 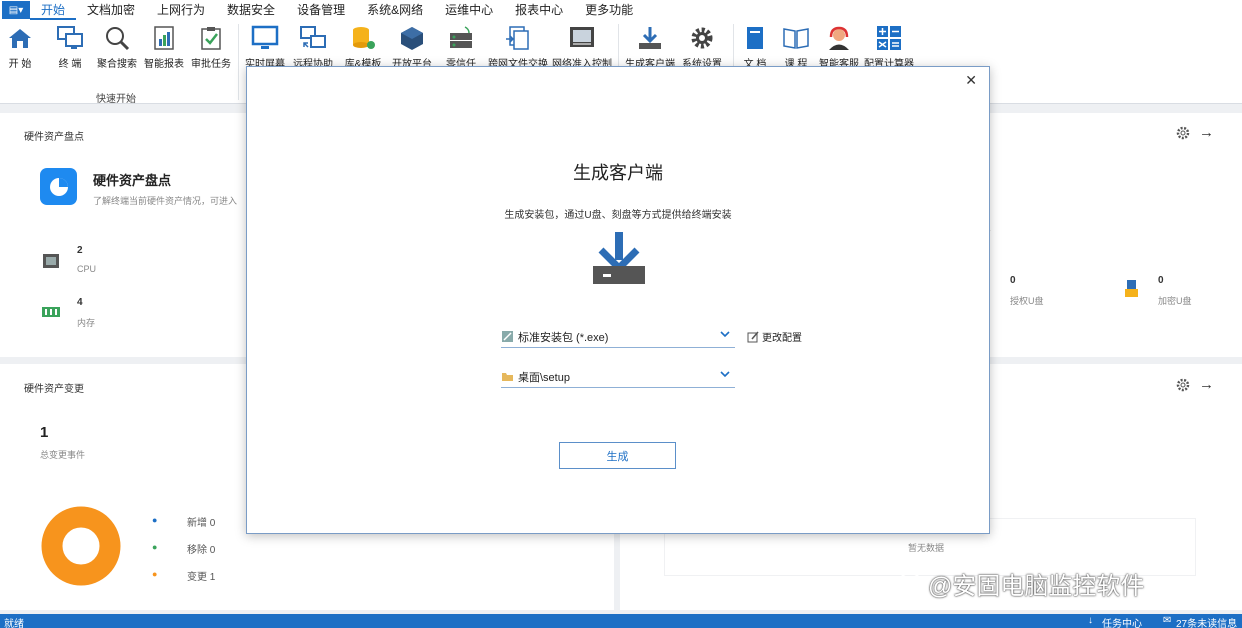 I want to click on ribbon-zero-trust-button: 零信任, so click(x=461, y=47).